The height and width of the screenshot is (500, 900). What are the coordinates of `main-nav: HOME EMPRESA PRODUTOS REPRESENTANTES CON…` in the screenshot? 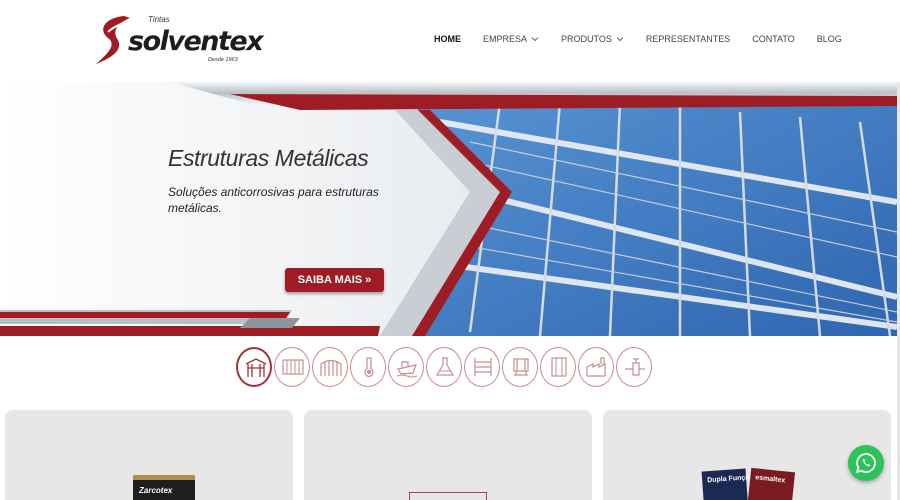 It's located at (638, 39).